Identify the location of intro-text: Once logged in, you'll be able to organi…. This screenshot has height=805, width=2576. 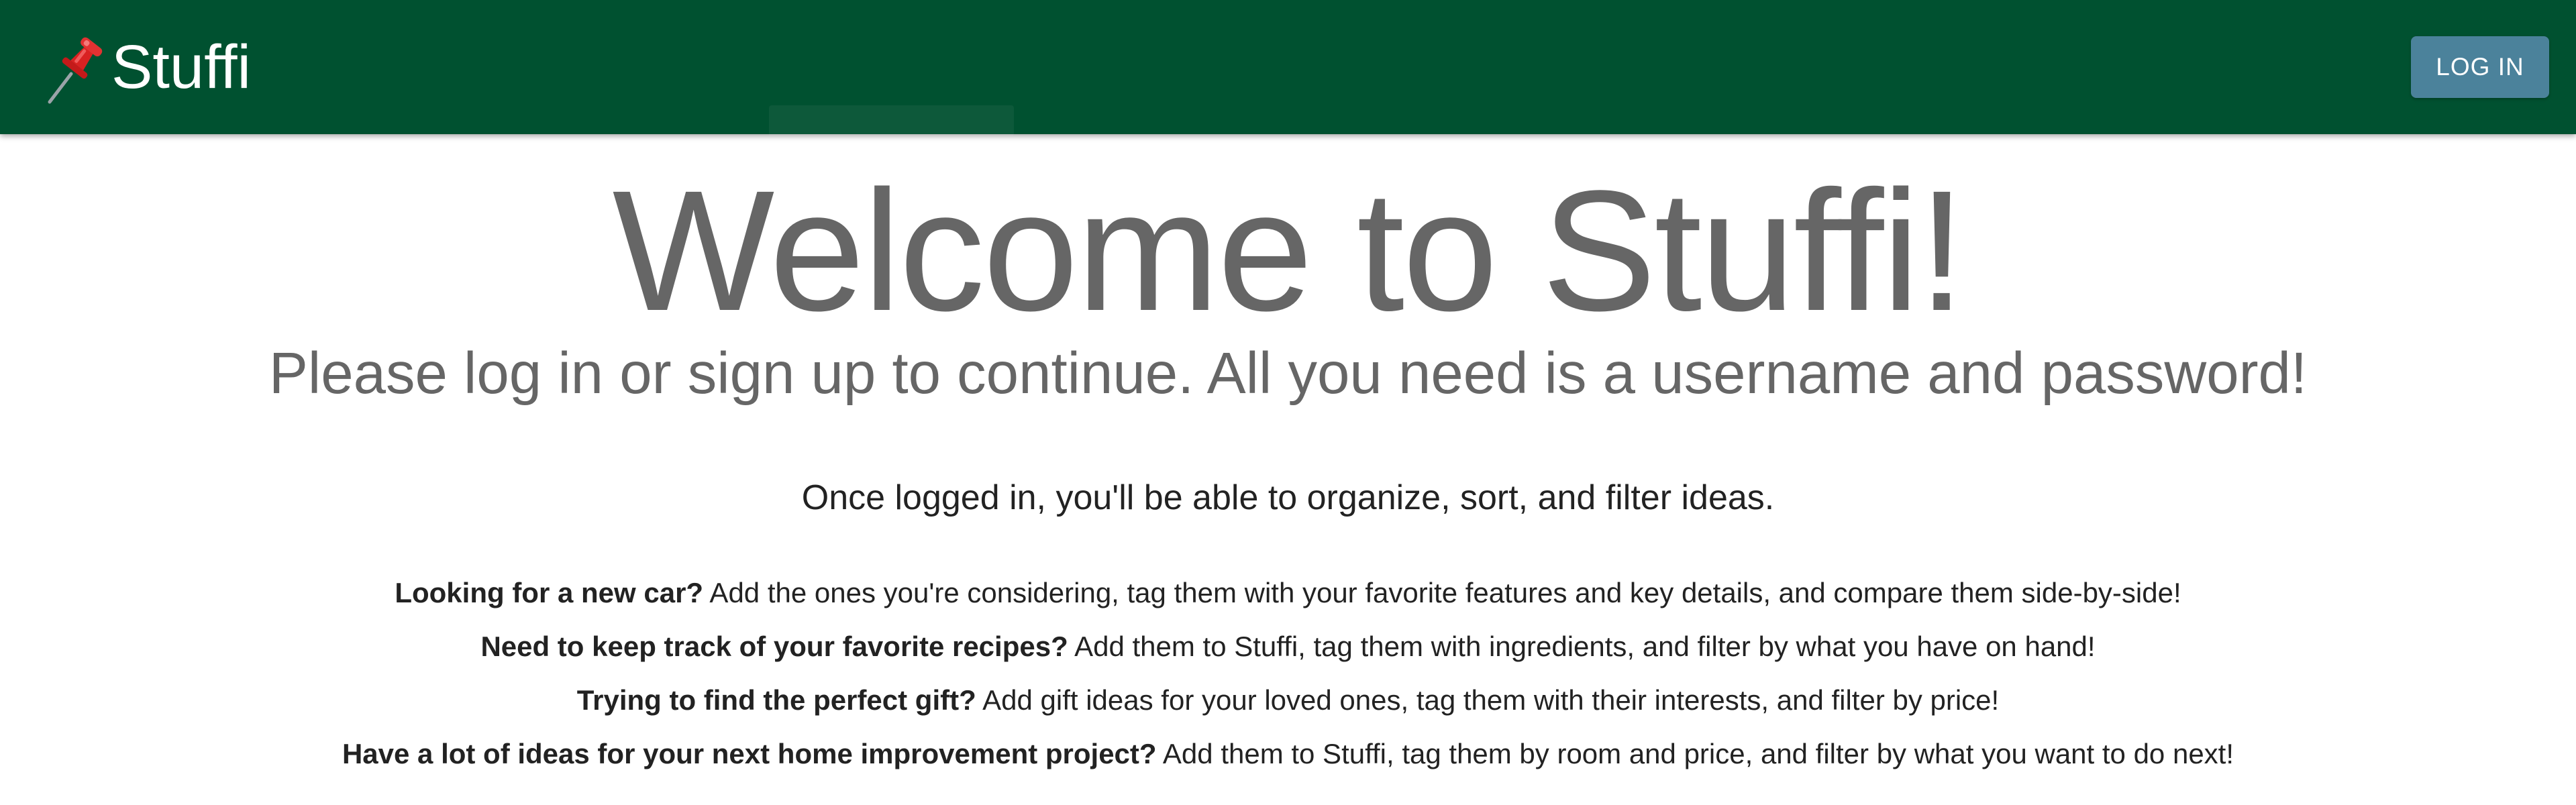
(1288, 497).